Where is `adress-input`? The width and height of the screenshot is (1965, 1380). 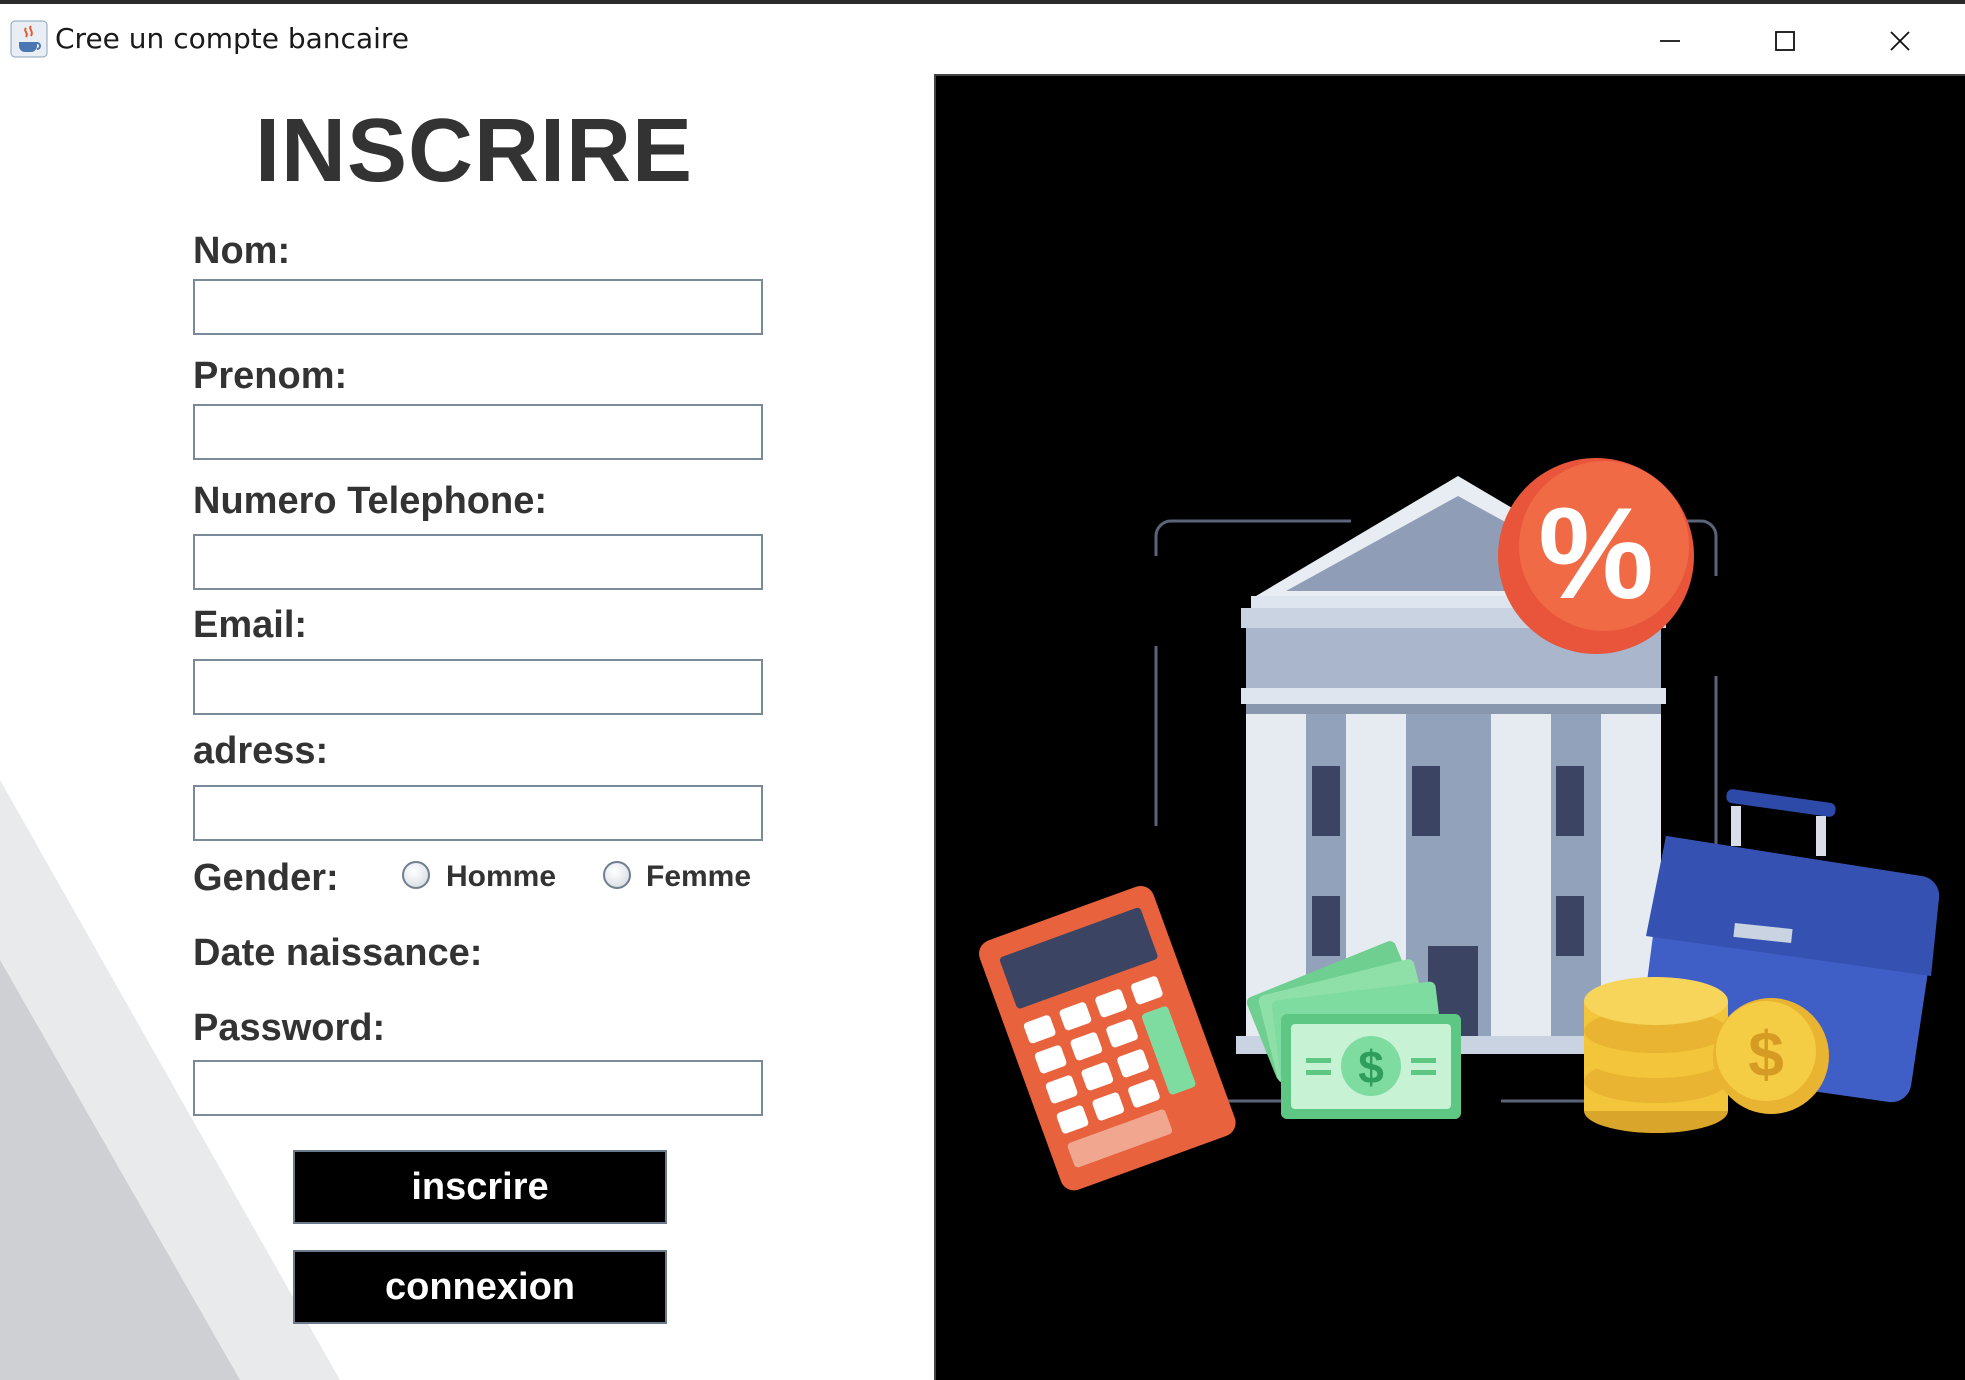
adress-input is located at coordinates (478, 813).